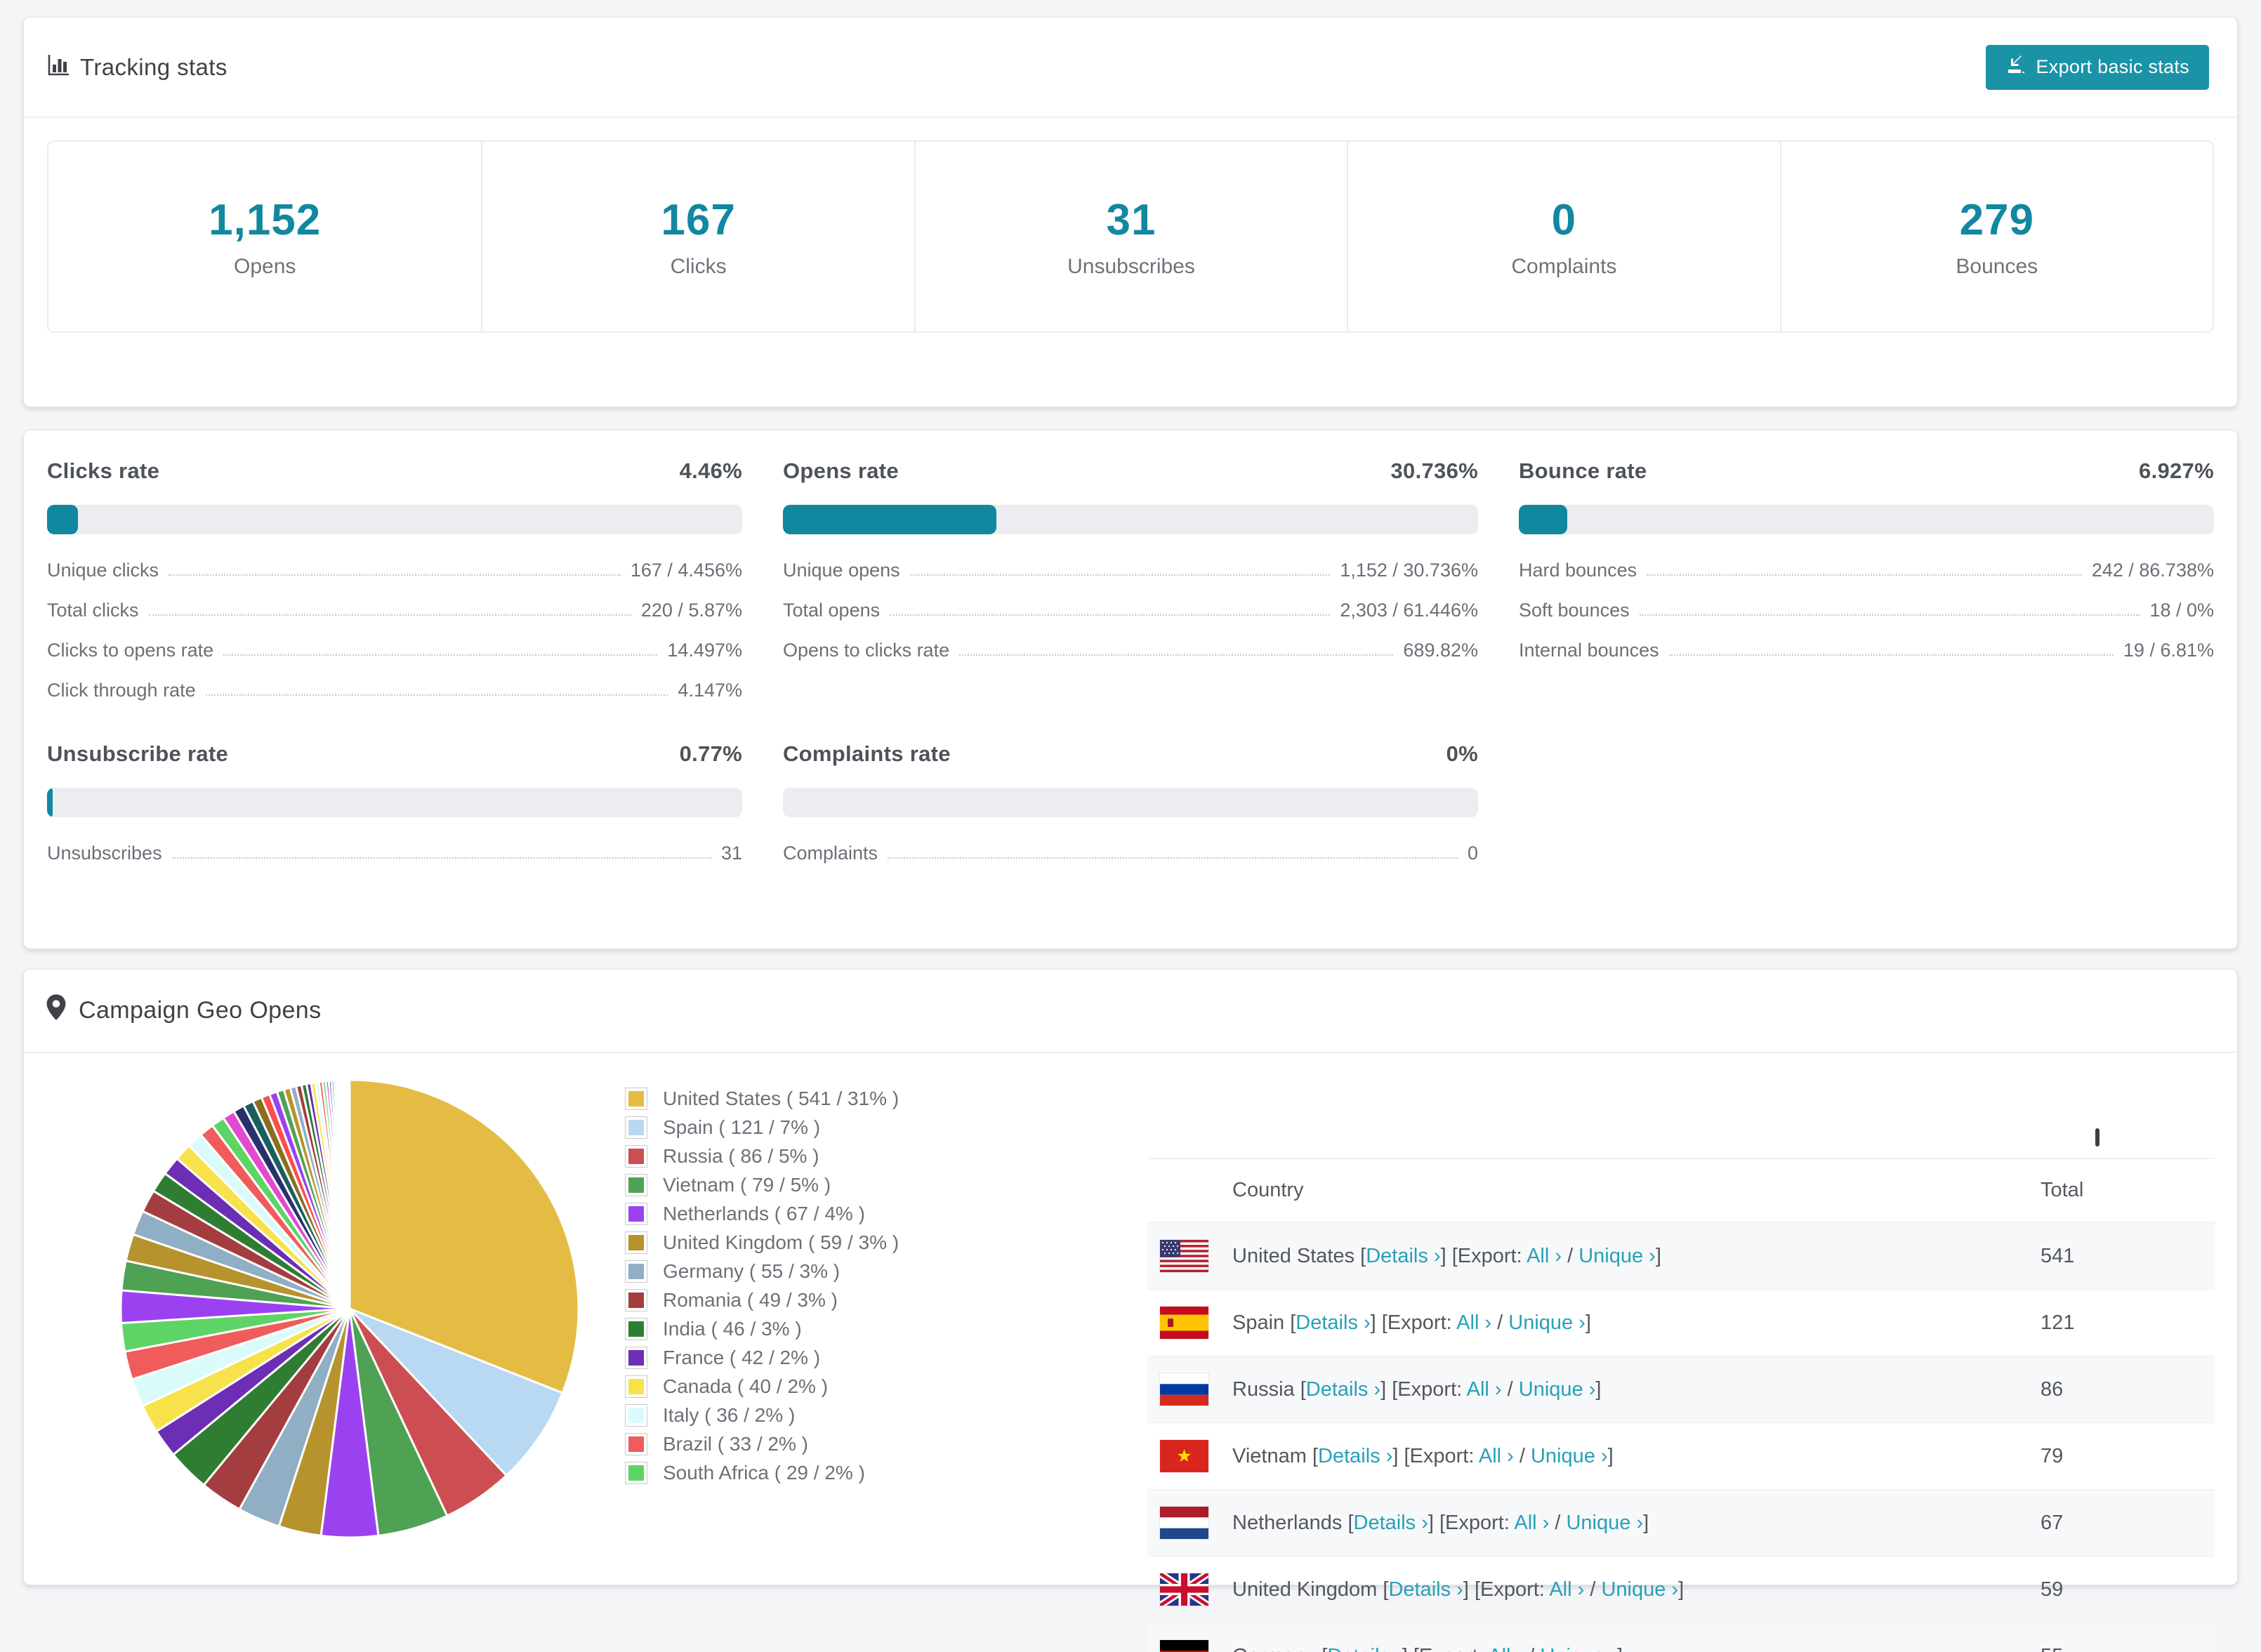  What do you see at coordinates (762, 1300) in the screenshot?
I see `legend-item-romania: Romania ( 49 / 3% )` at bounding box center [762, 1300].